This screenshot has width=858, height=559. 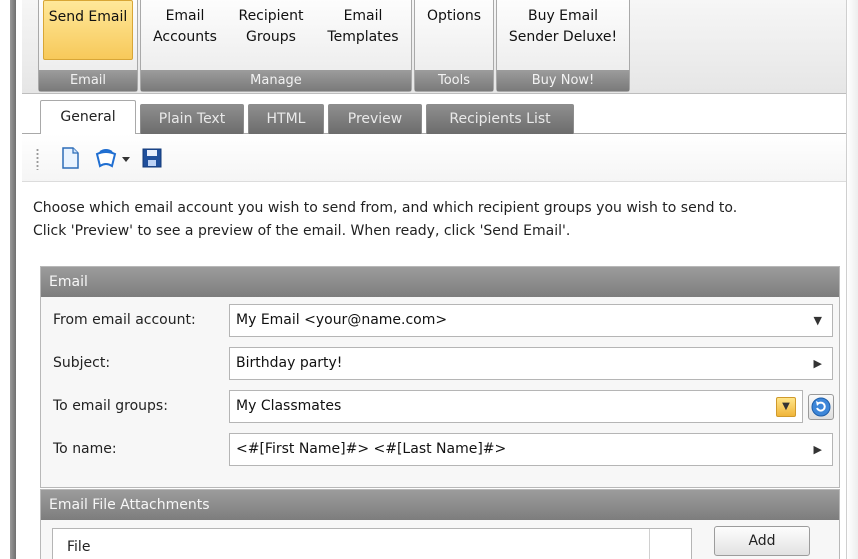 What do you see at coordinates (821, 407) in the screenshot?
I see `refresh-icon` at bounding box center [821, 407].